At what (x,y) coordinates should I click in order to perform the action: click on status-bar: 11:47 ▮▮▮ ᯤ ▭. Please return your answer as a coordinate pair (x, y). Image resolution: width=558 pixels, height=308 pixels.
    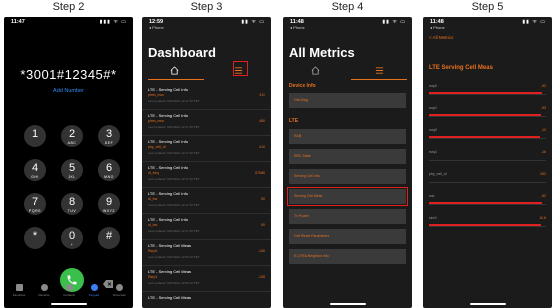
    Looking at the image, I should click on (69, 24).